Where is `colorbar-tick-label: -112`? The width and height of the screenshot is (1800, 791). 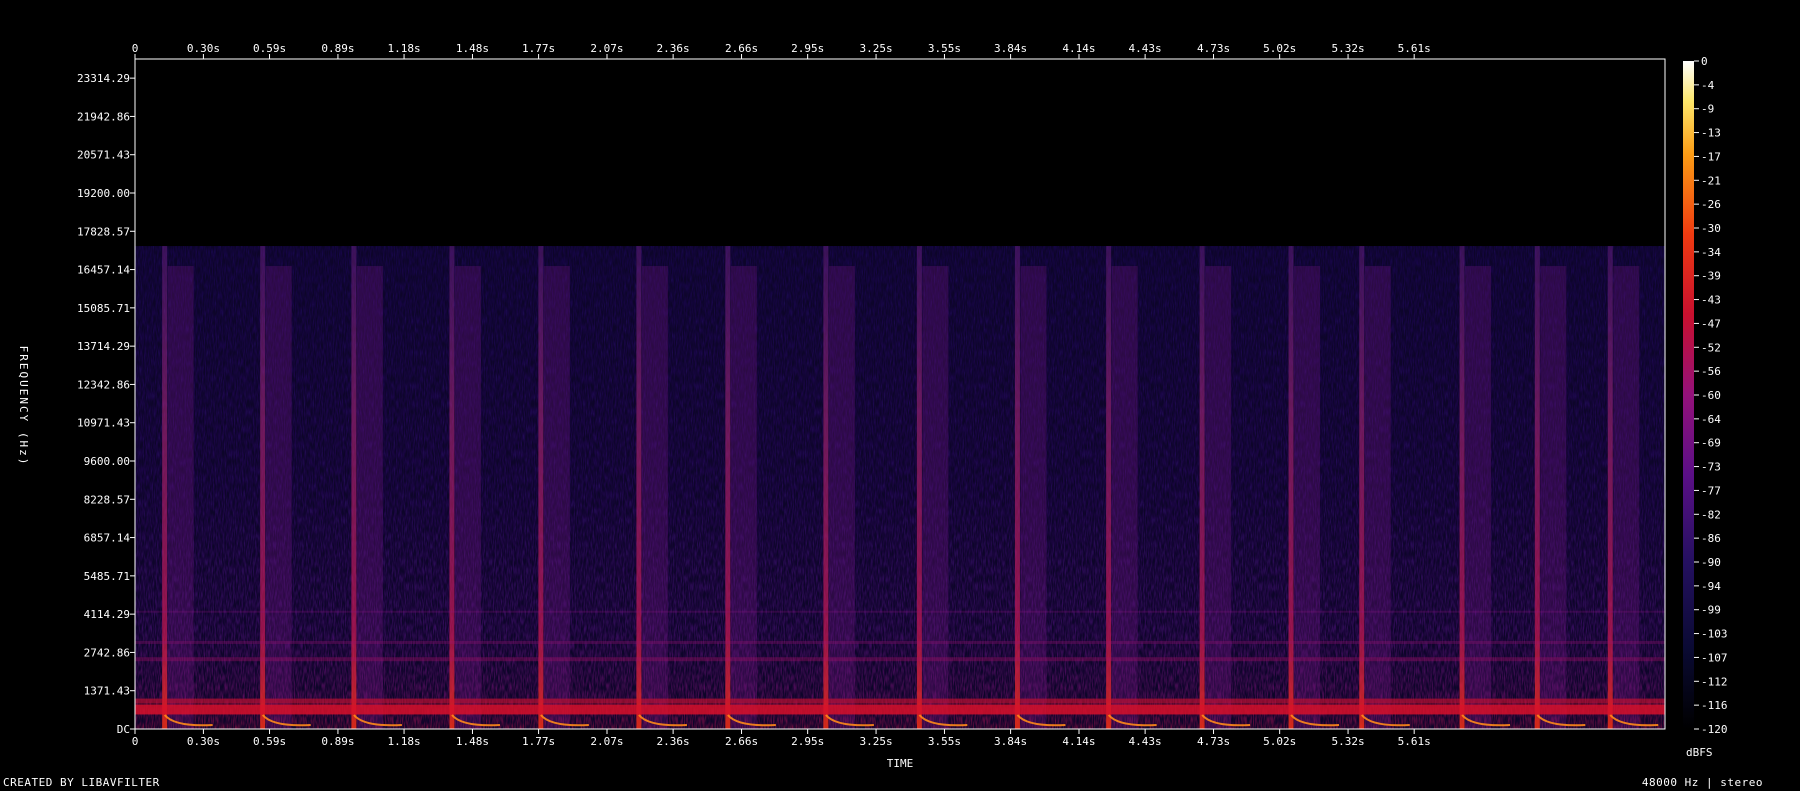
colorbar-tick-label: -112 is located at coordinates (1714, 681).